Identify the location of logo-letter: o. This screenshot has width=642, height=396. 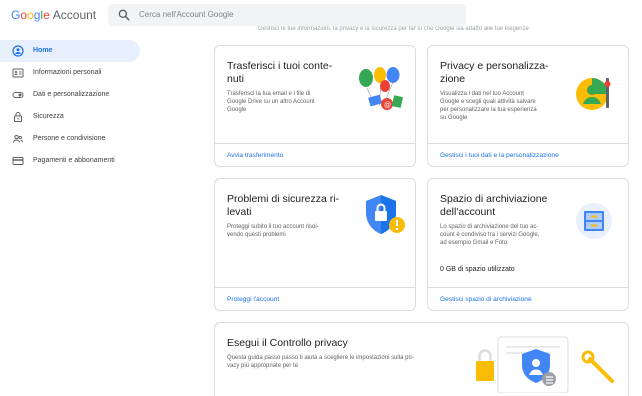
(30, 15).